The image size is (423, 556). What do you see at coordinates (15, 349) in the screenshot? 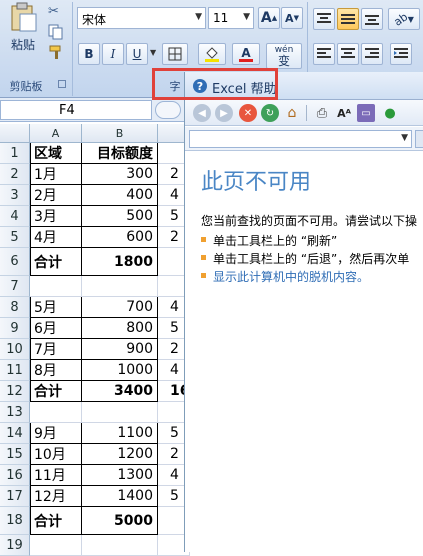
I see `row-header: 10` at bounding box center [15, 349].